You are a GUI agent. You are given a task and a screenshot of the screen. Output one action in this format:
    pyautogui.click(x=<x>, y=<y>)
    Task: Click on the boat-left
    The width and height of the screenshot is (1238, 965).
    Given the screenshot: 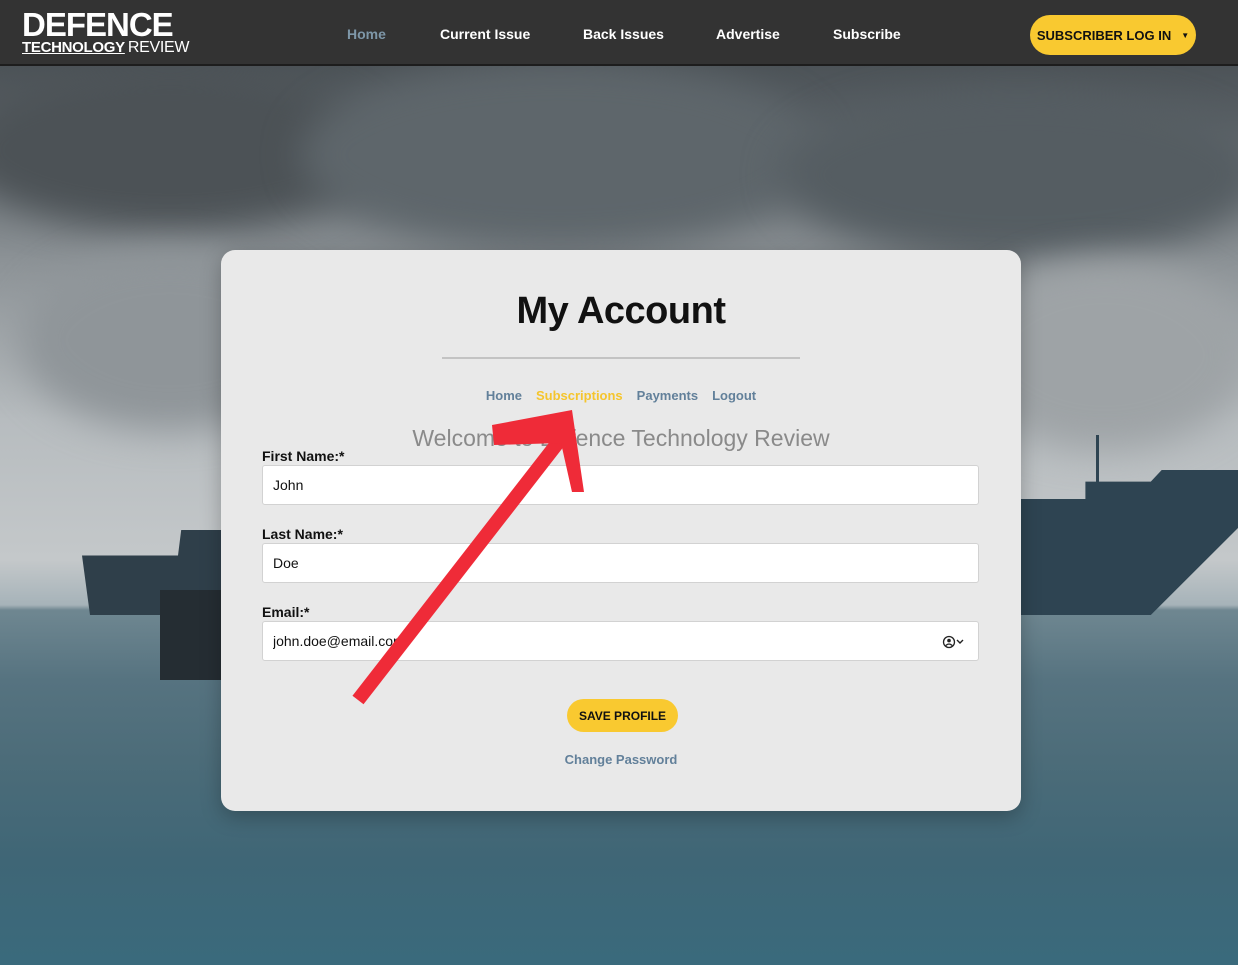 What is the action you would take?
    pyautogui.click(x=195, y=635)
    